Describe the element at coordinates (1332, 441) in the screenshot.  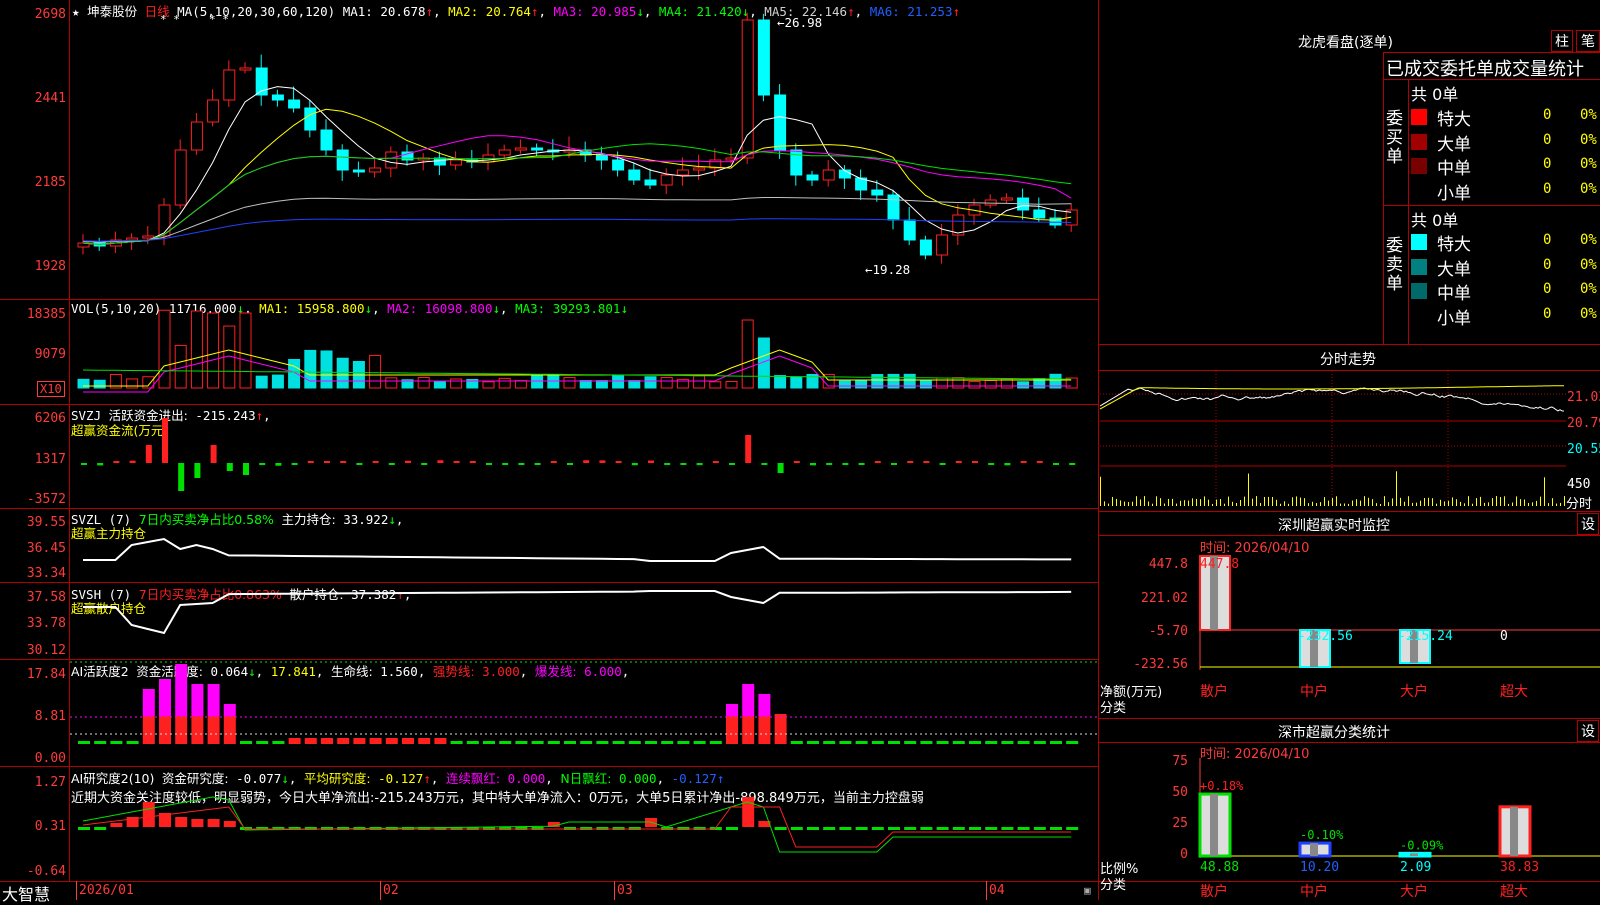
I see `intraday-chart` at that location.